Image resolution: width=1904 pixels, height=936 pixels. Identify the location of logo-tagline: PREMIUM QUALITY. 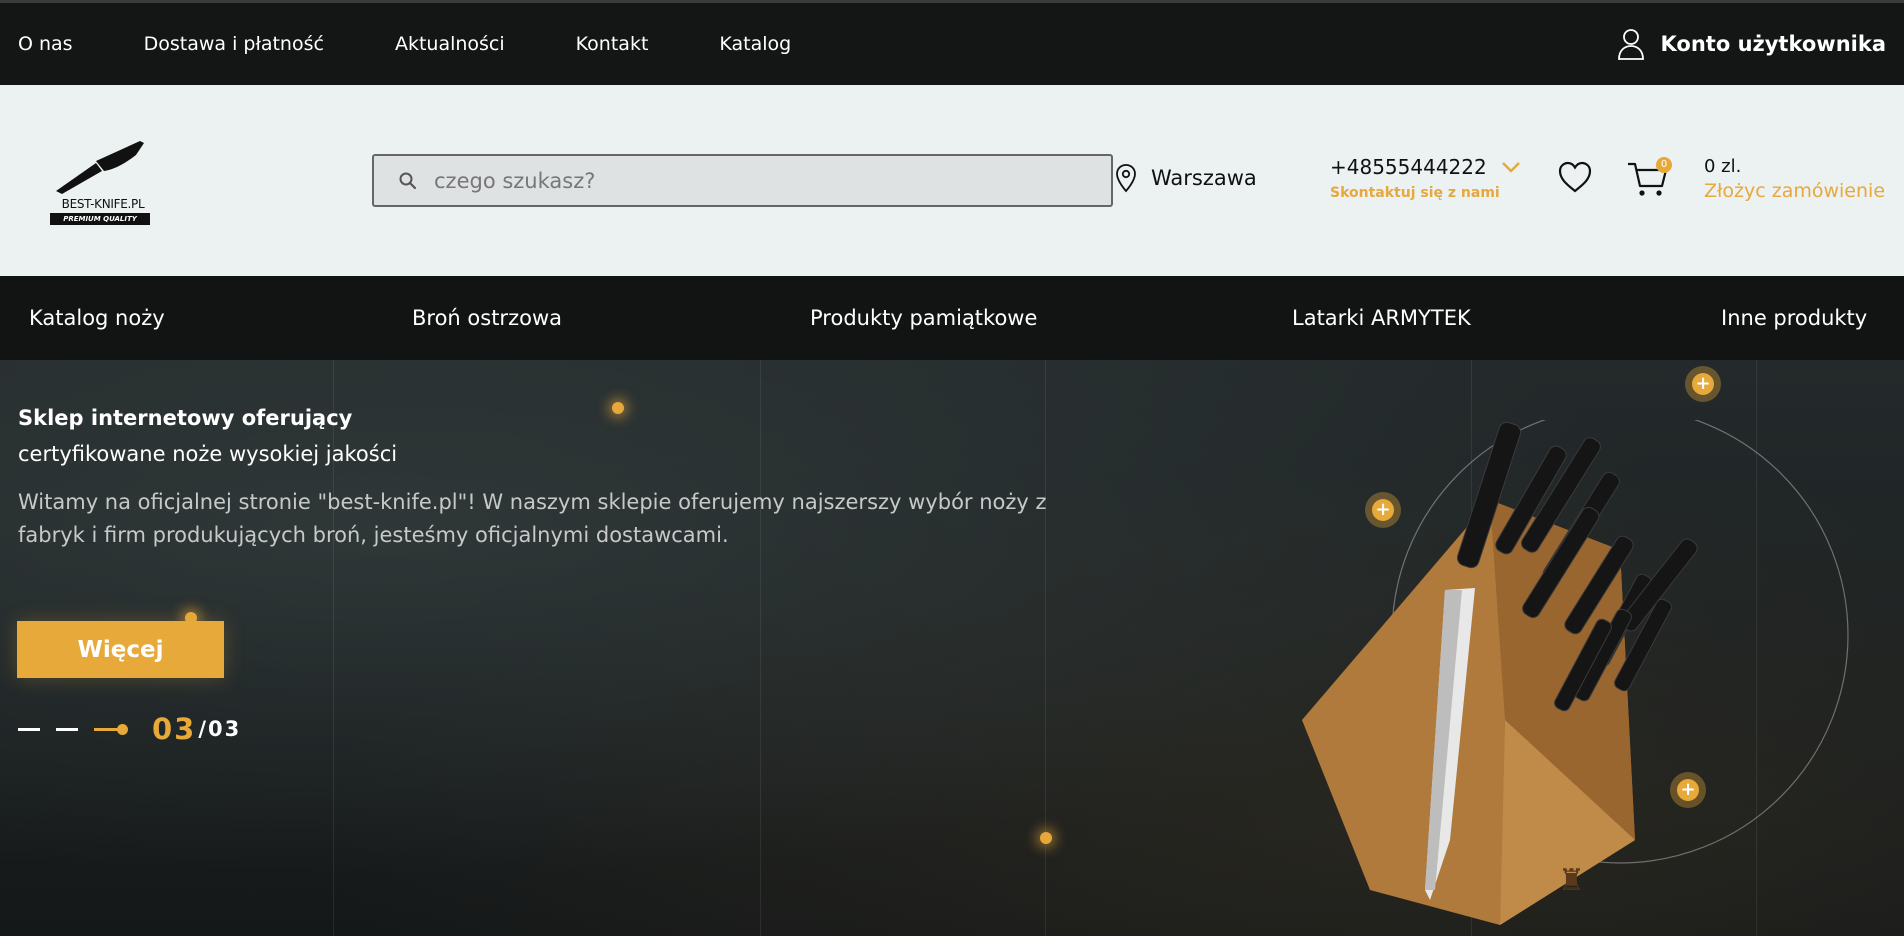
(100, 219).